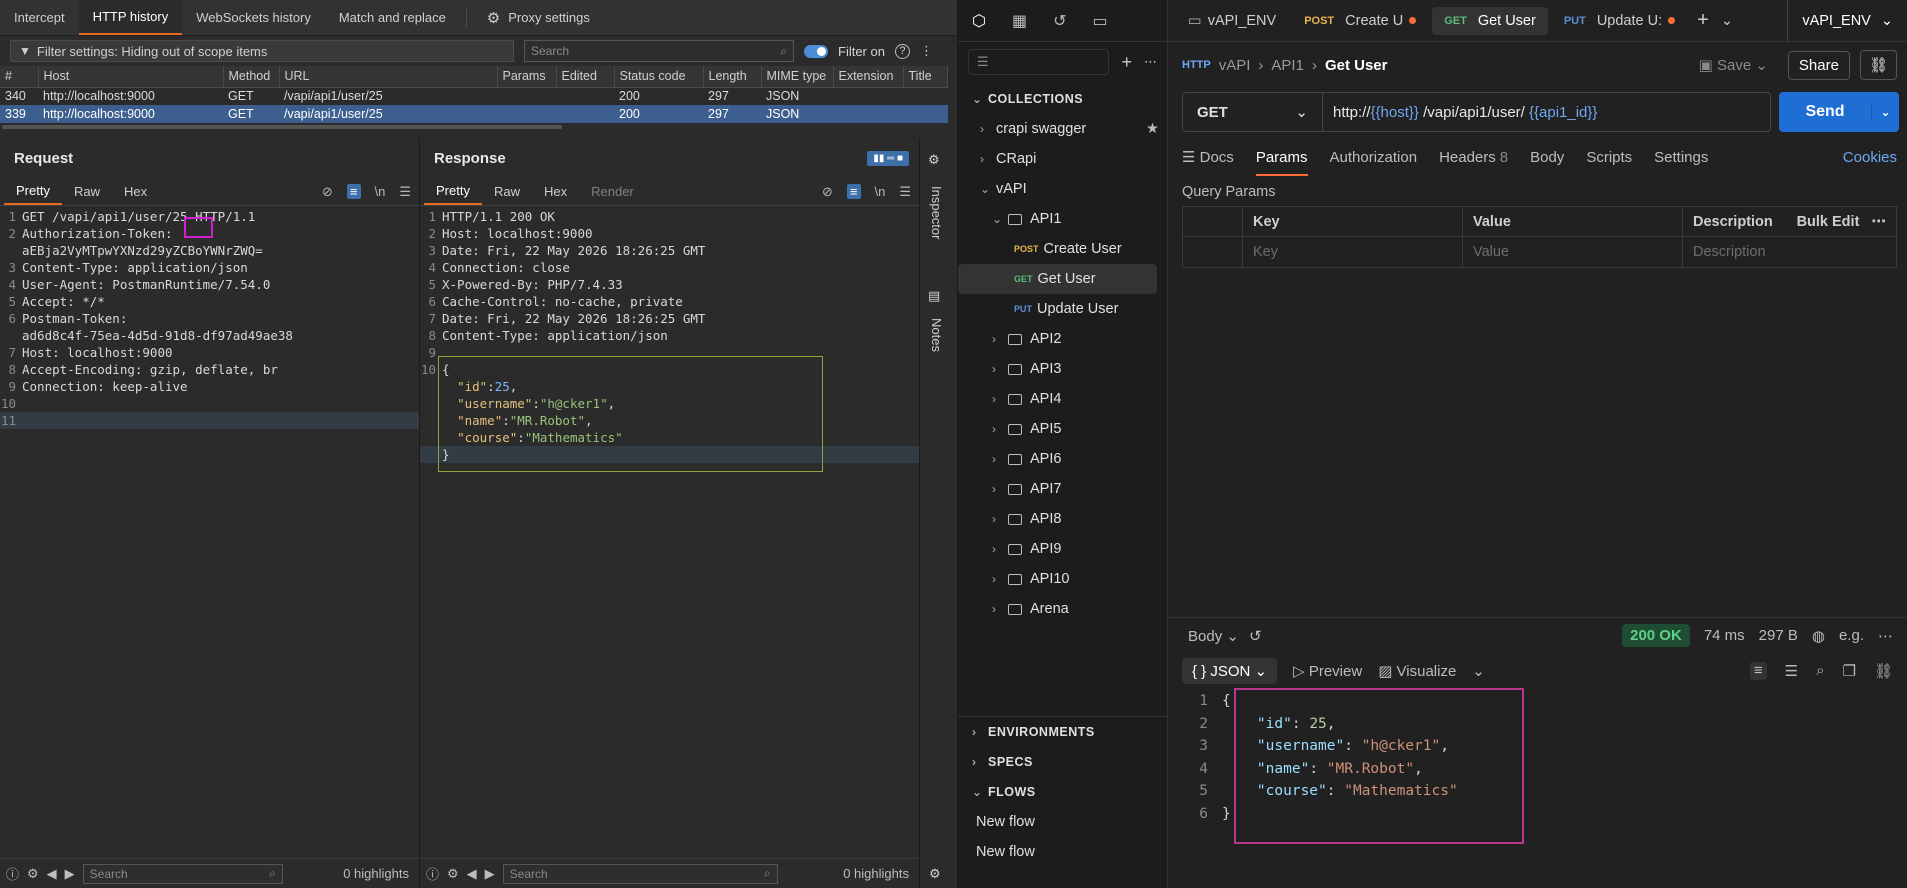 The height and width of the screenshot is (888, 1907). I want to click on tab-update-user: PUT Update U:, so click(1619, 21).